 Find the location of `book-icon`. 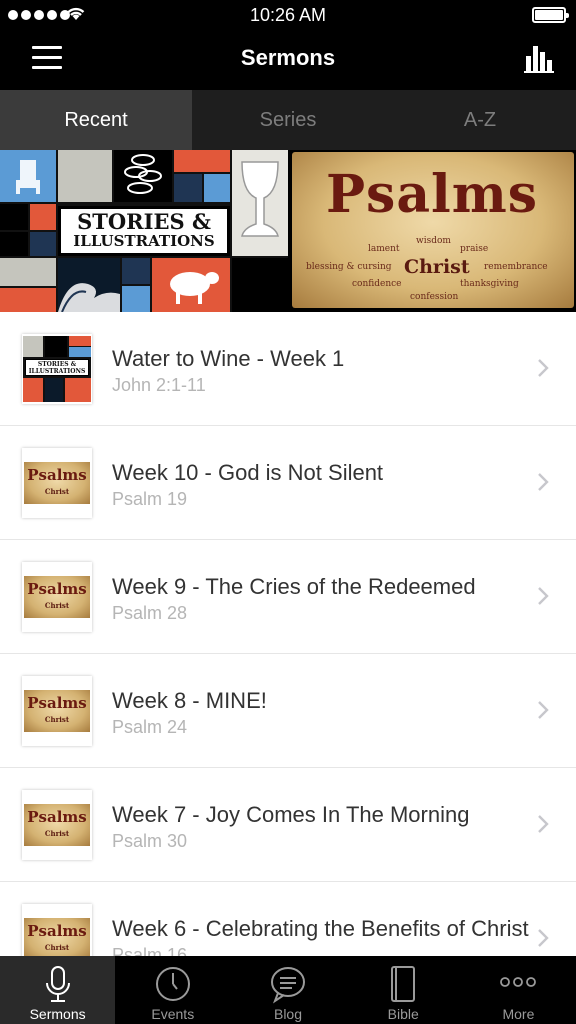

book-icon is located at coordinates (403, 984).